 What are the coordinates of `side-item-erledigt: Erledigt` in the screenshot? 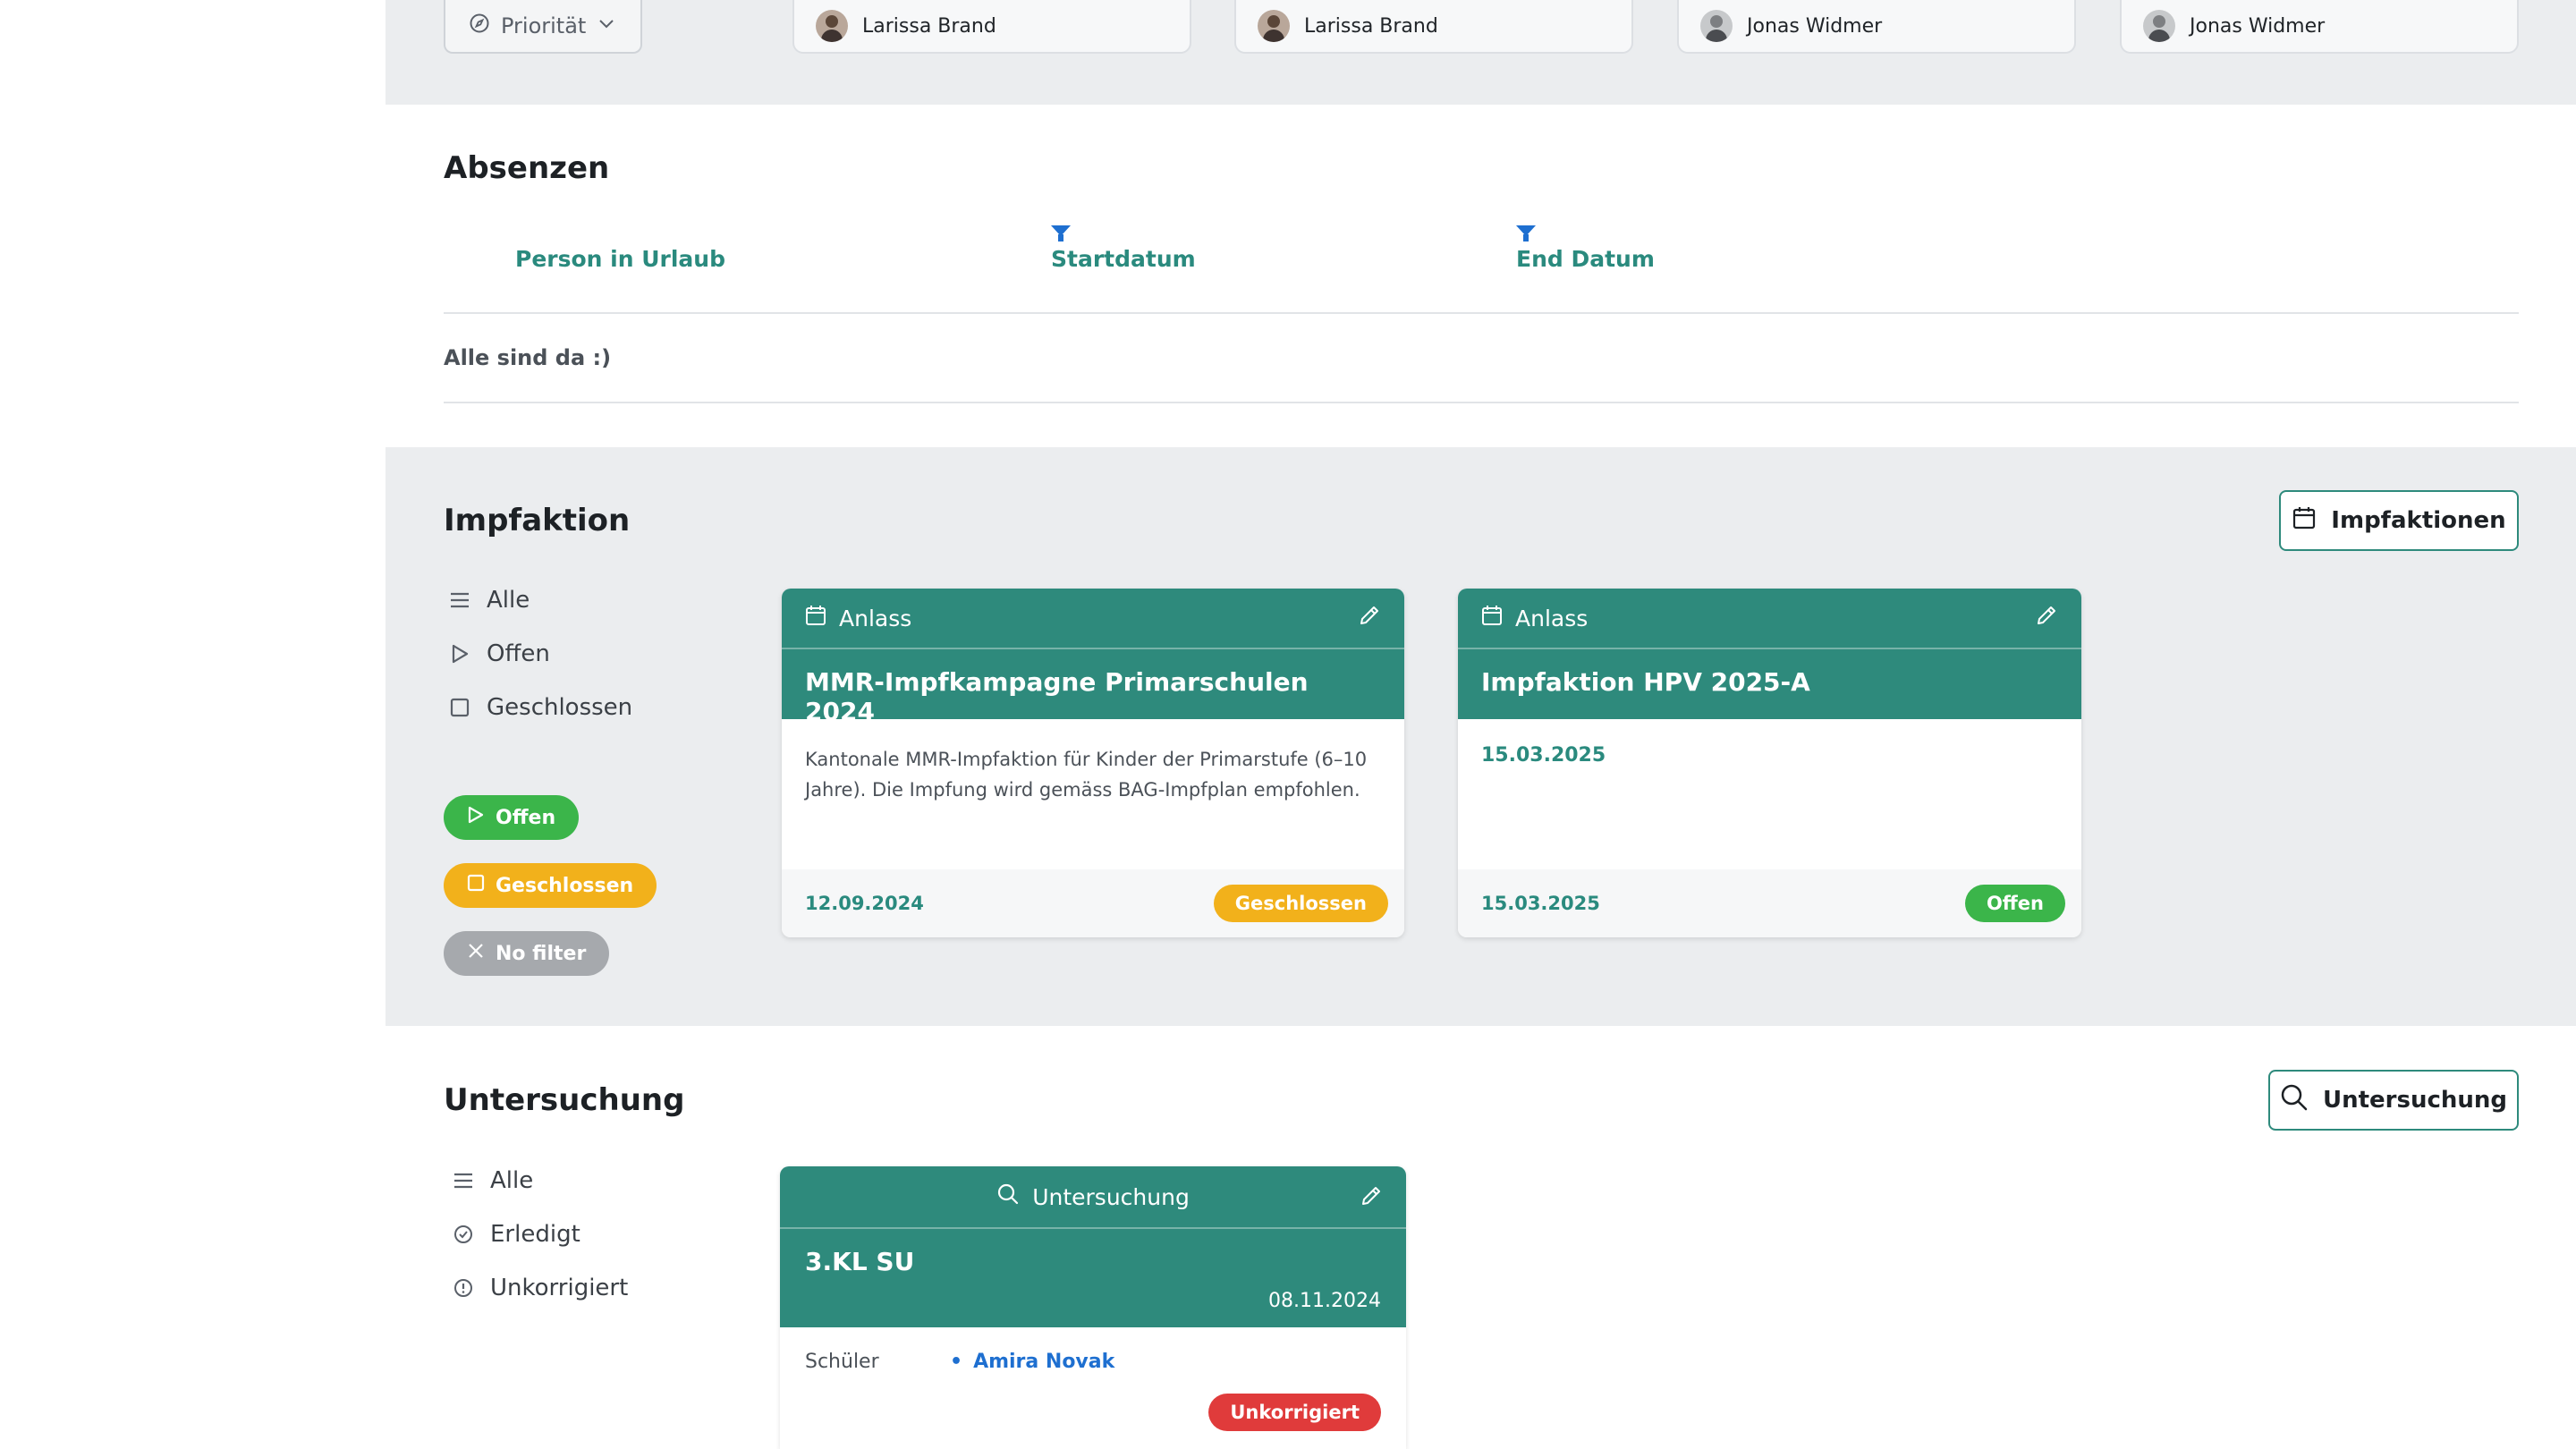 It's located at (516, 1234).